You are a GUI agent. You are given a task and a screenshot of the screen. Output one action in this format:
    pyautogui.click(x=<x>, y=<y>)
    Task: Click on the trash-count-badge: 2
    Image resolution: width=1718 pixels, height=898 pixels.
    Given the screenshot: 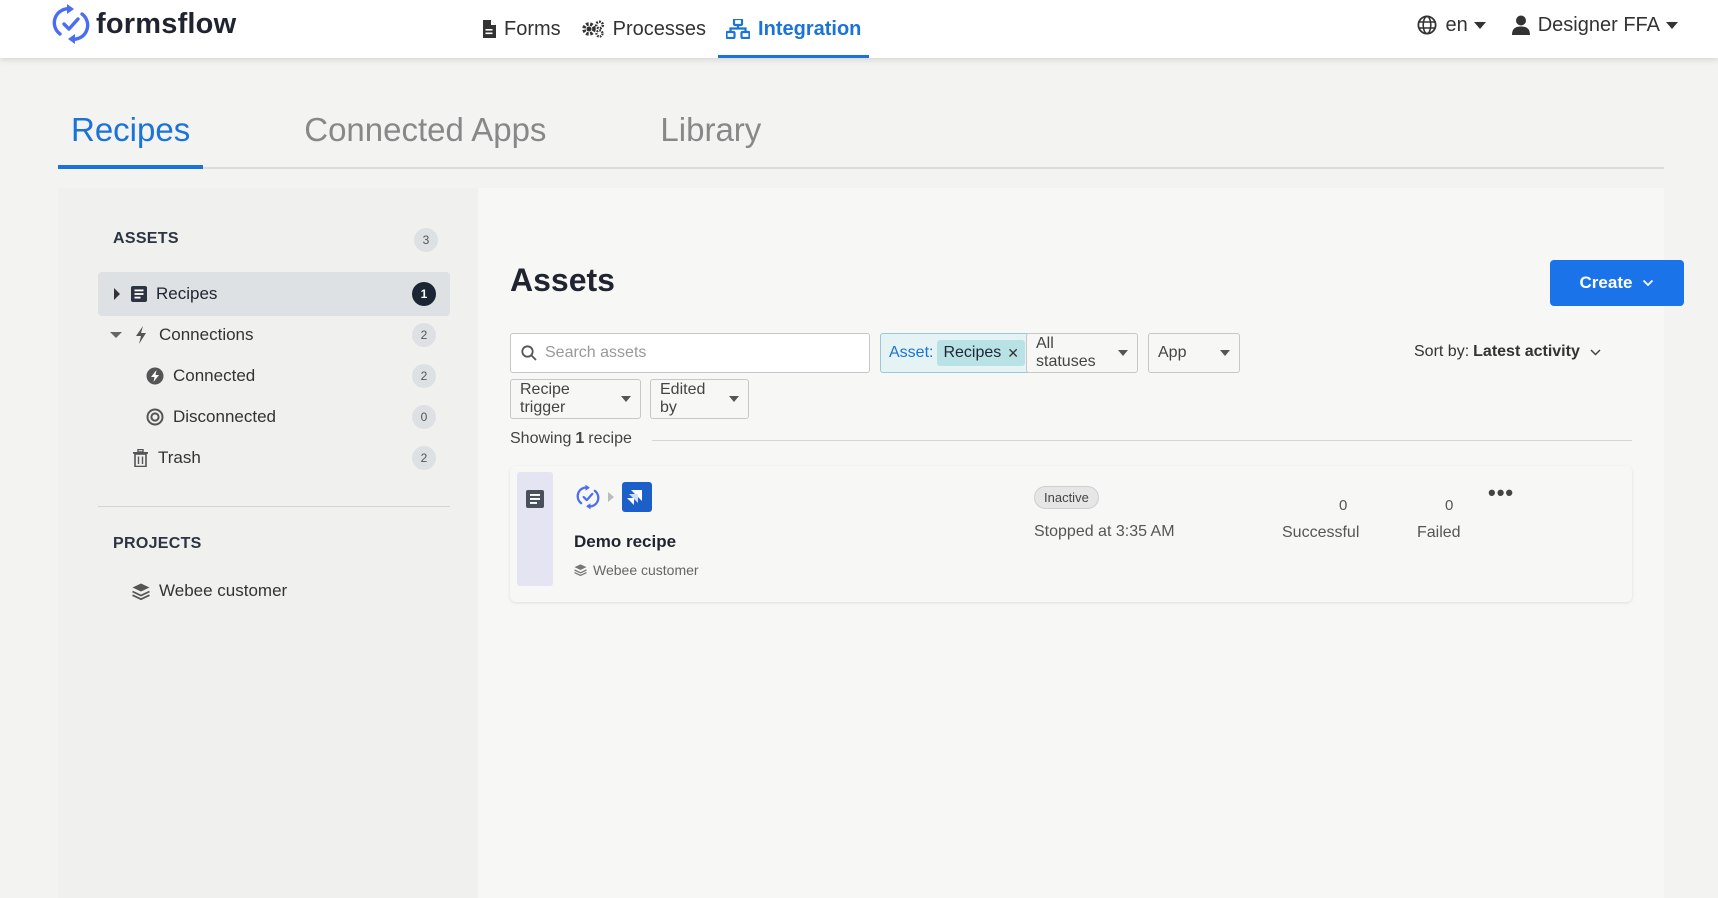 What is the action you would take?
    pyautogui.click(x=424, y=458)
    